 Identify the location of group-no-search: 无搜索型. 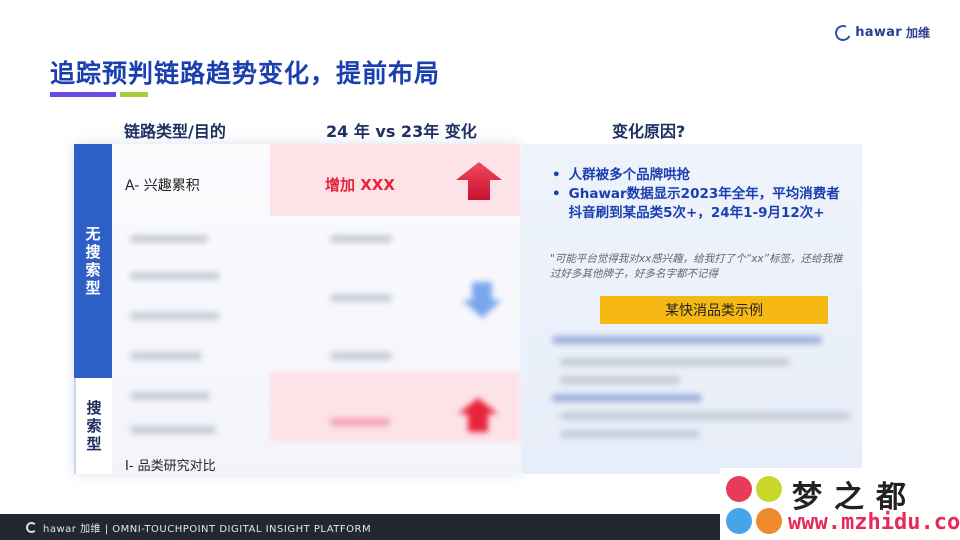
(93, 261).